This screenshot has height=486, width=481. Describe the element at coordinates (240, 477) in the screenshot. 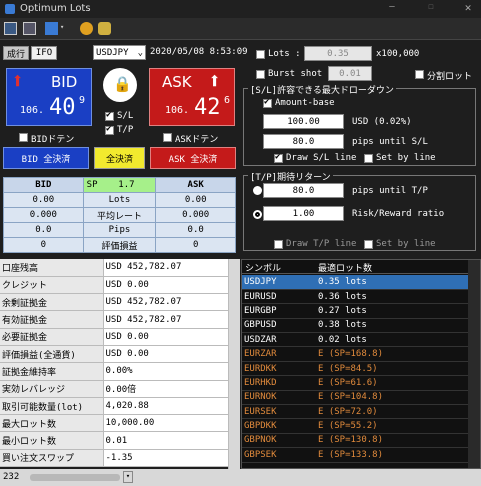

I see `status-bar: 232 ▾` at that location.